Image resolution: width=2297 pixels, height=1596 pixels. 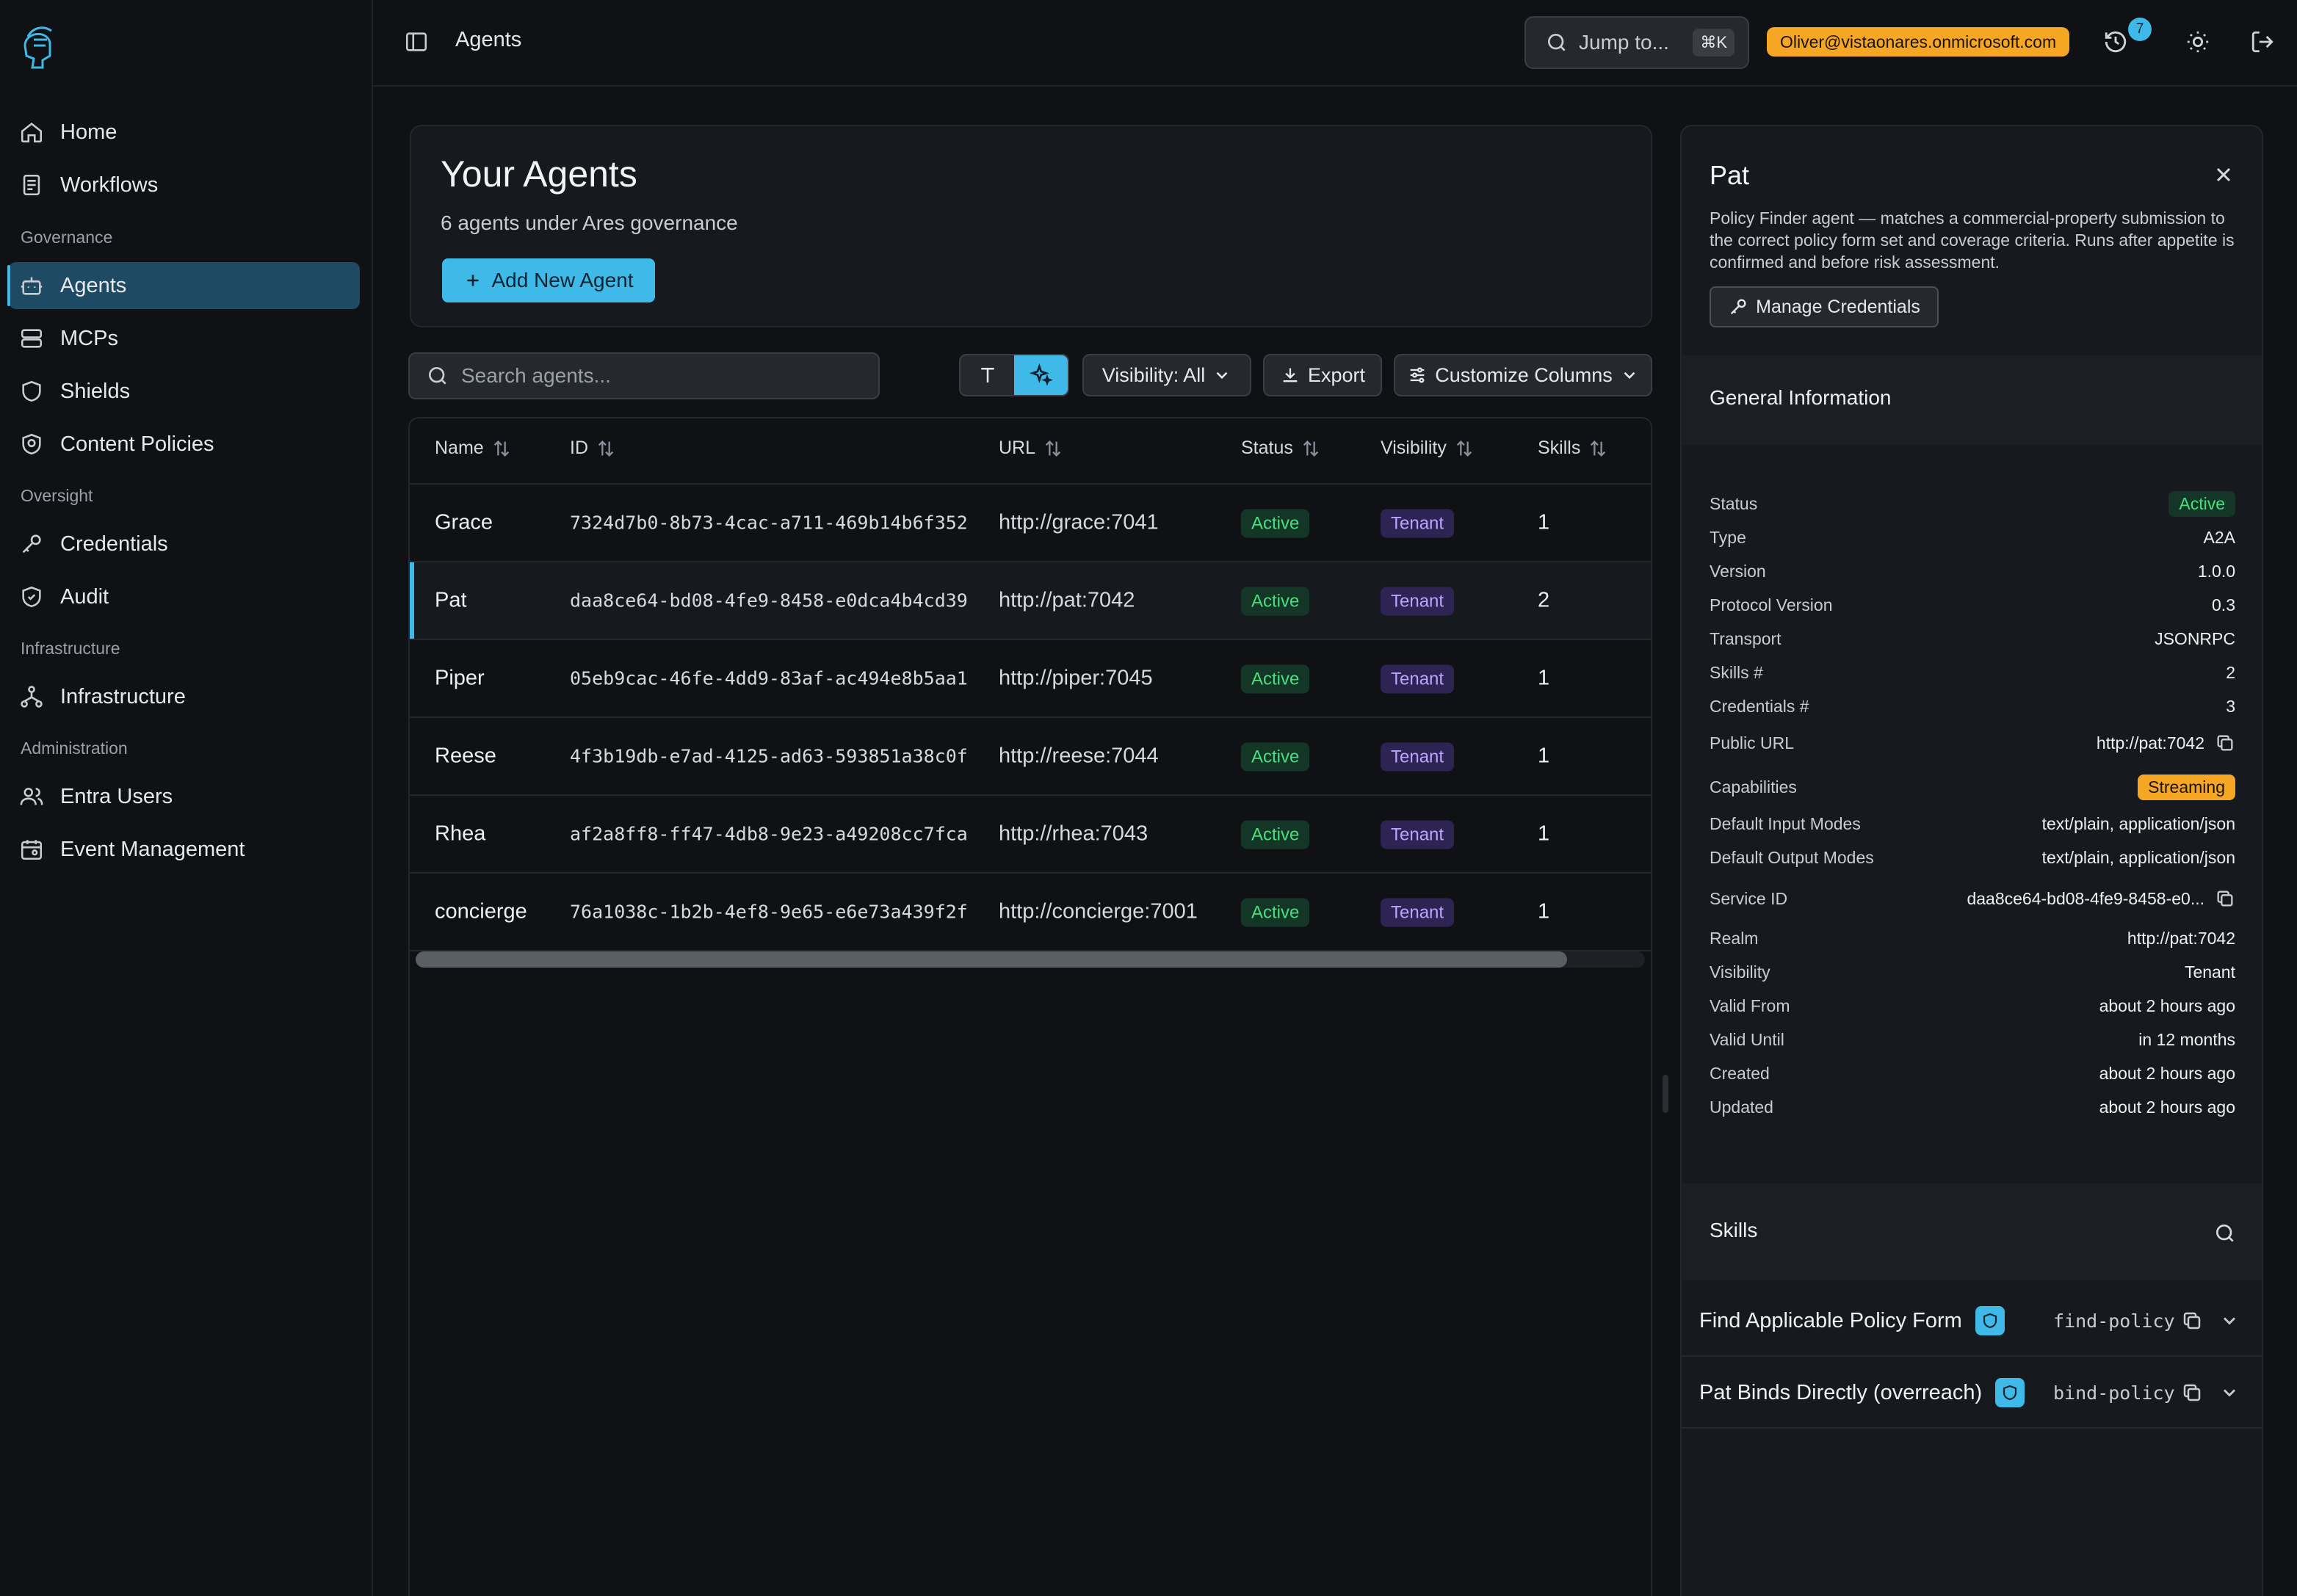 I want to click on panel-resize-handle, so click(x=1665, y=1094).